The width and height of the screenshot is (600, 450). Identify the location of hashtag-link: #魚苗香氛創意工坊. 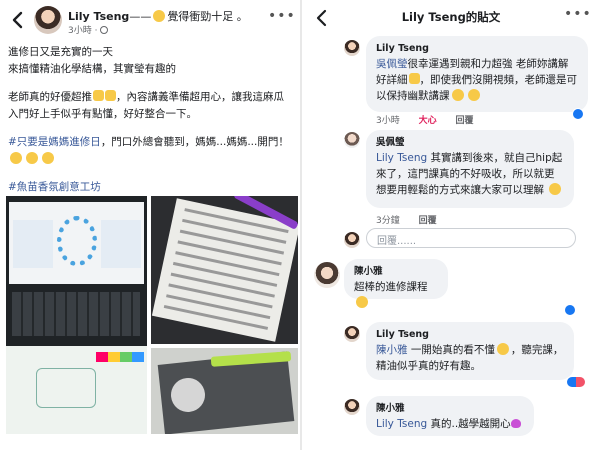
(54, 187).